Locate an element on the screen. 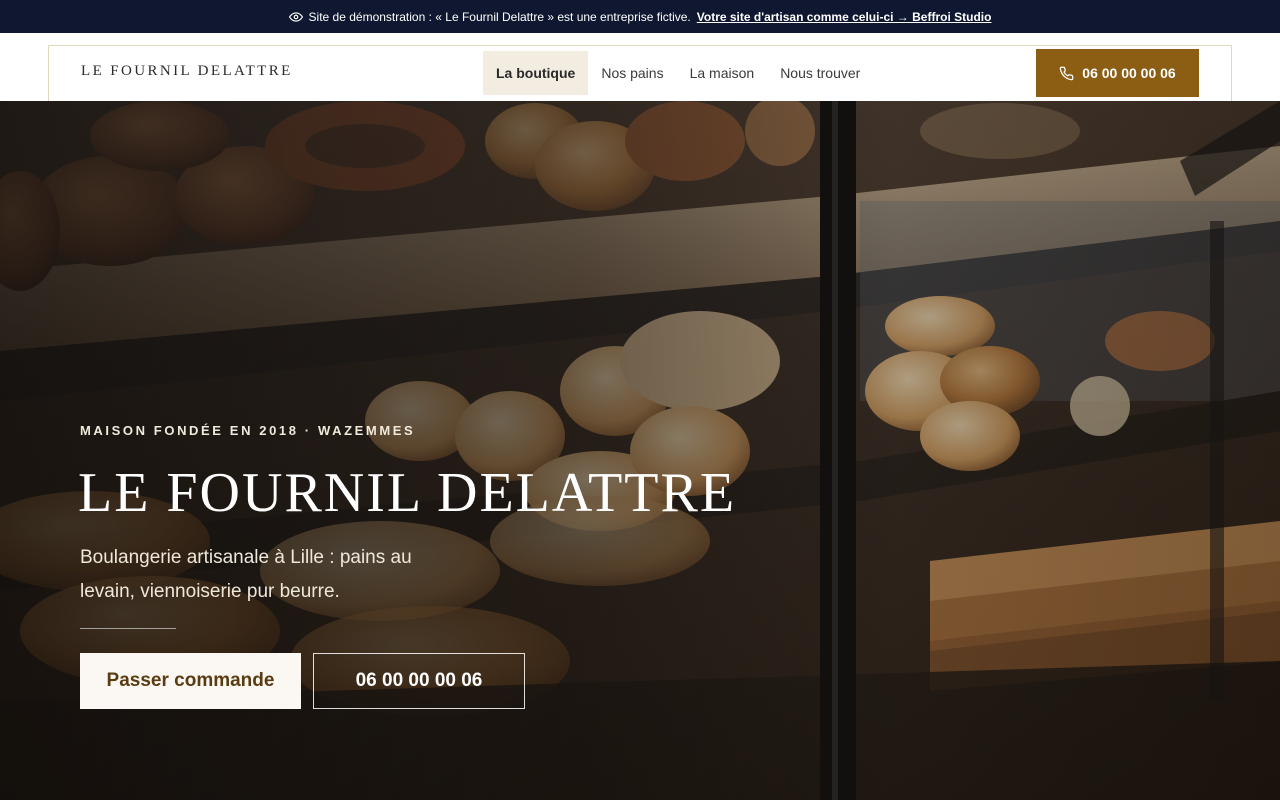 The width and height of the screenshot is (1280, 800). nav-item-nous-trouver: Nous trouver is located at coordinates (820, 73).